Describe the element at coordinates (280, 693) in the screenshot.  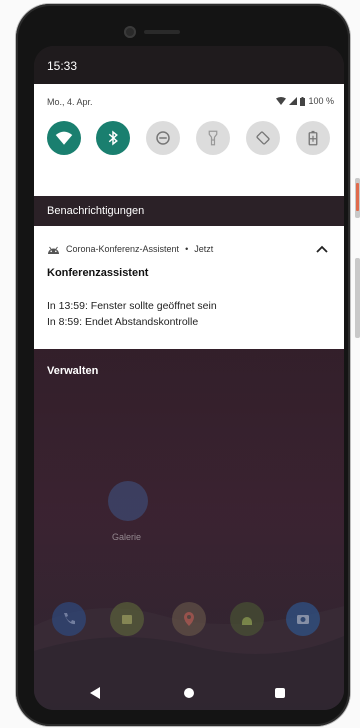
I see `recents-icon` at that location.